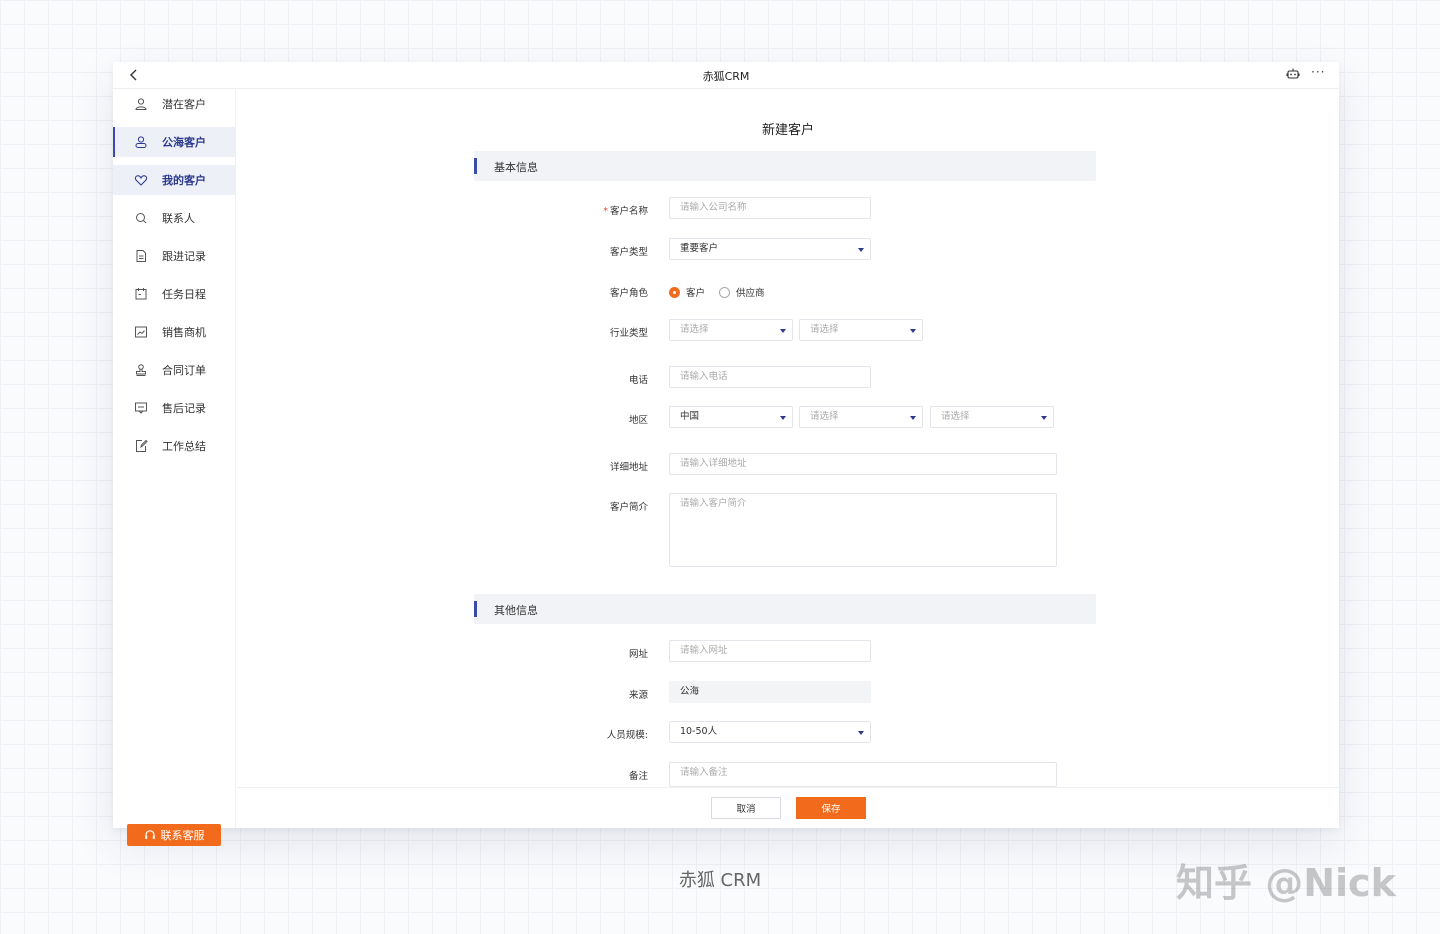 This screenshot has width=1440, height=934. I want to click on message-icon, so click(141, 408).